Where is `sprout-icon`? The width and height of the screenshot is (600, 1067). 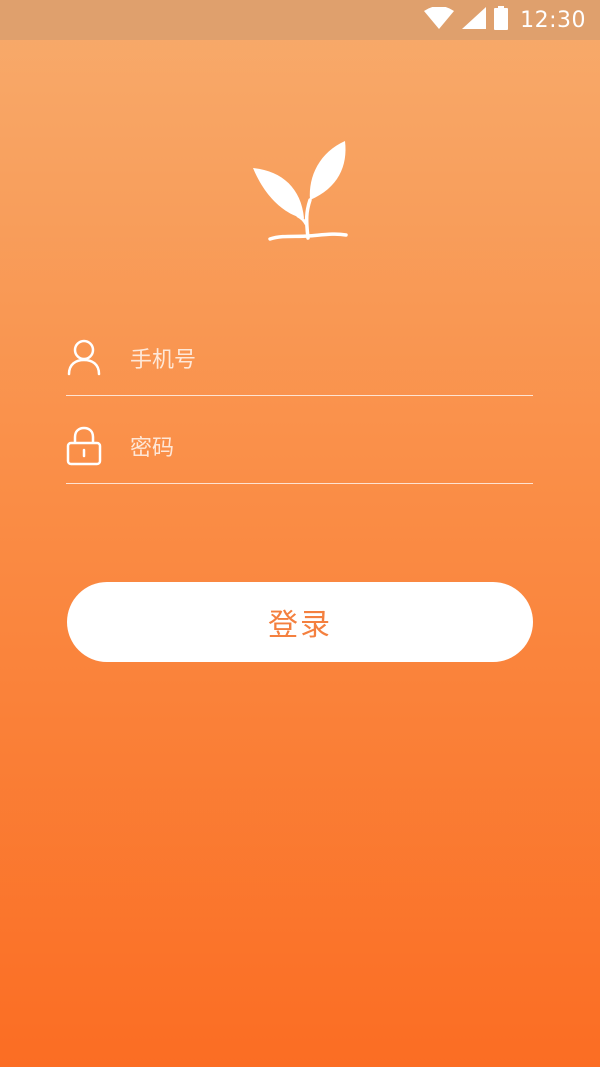 sprout-icon is located at coordinates (300, 192).